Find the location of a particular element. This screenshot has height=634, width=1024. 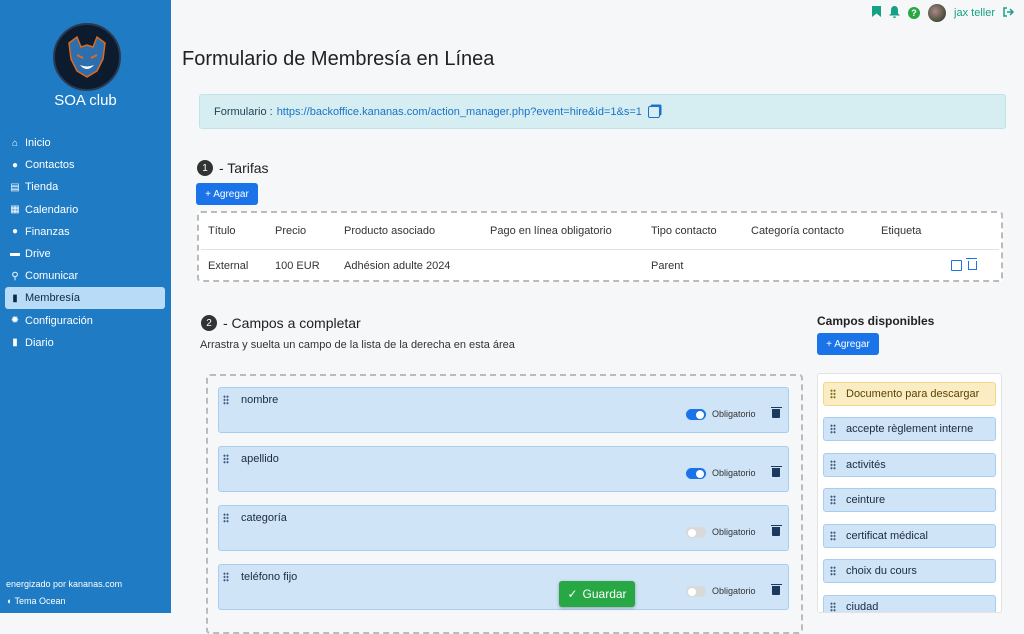

sidebar-item-label: Diario is located at coordinates (39, 342).